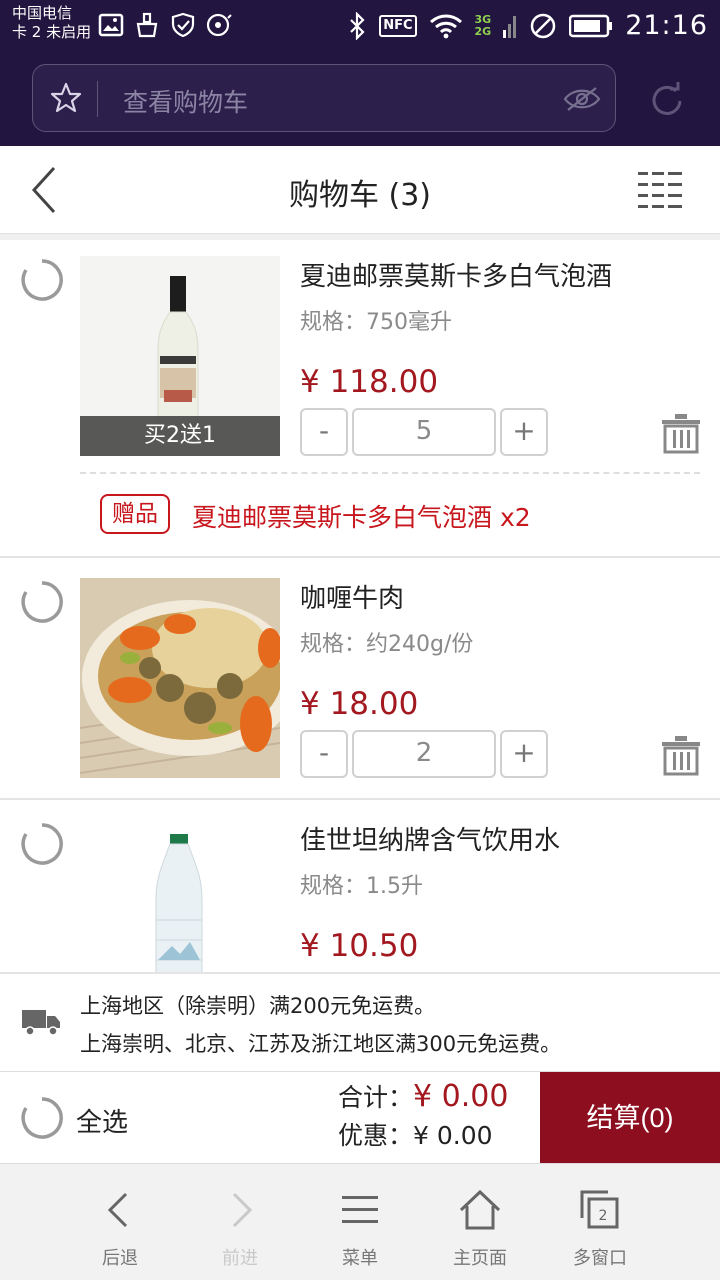 This screenshot has height=1280, width=720. Describe the element at coordinates (52, 32) in the screenshot. I see `carrier-line2: 卡 2 未启用` at that location.